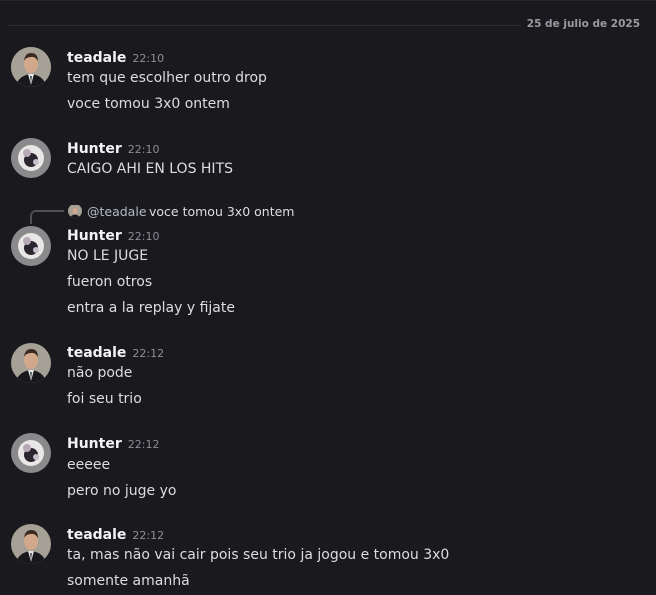 Image resolution: width=656 pixels, height=595 pixels. What do you see at coordinates (580, 24) in the screenshot?
I see `date-divider-label: 25 de julio de 2025` at bounding box center [580, 24].